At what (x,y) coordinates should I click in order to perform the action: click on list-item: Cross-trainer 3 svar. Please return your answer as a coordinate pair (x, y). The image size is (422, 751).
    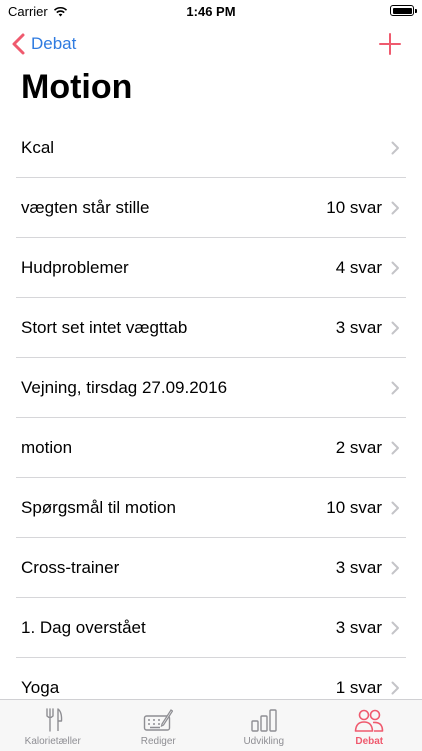
    Looking at the image, I should click on (211, 568).